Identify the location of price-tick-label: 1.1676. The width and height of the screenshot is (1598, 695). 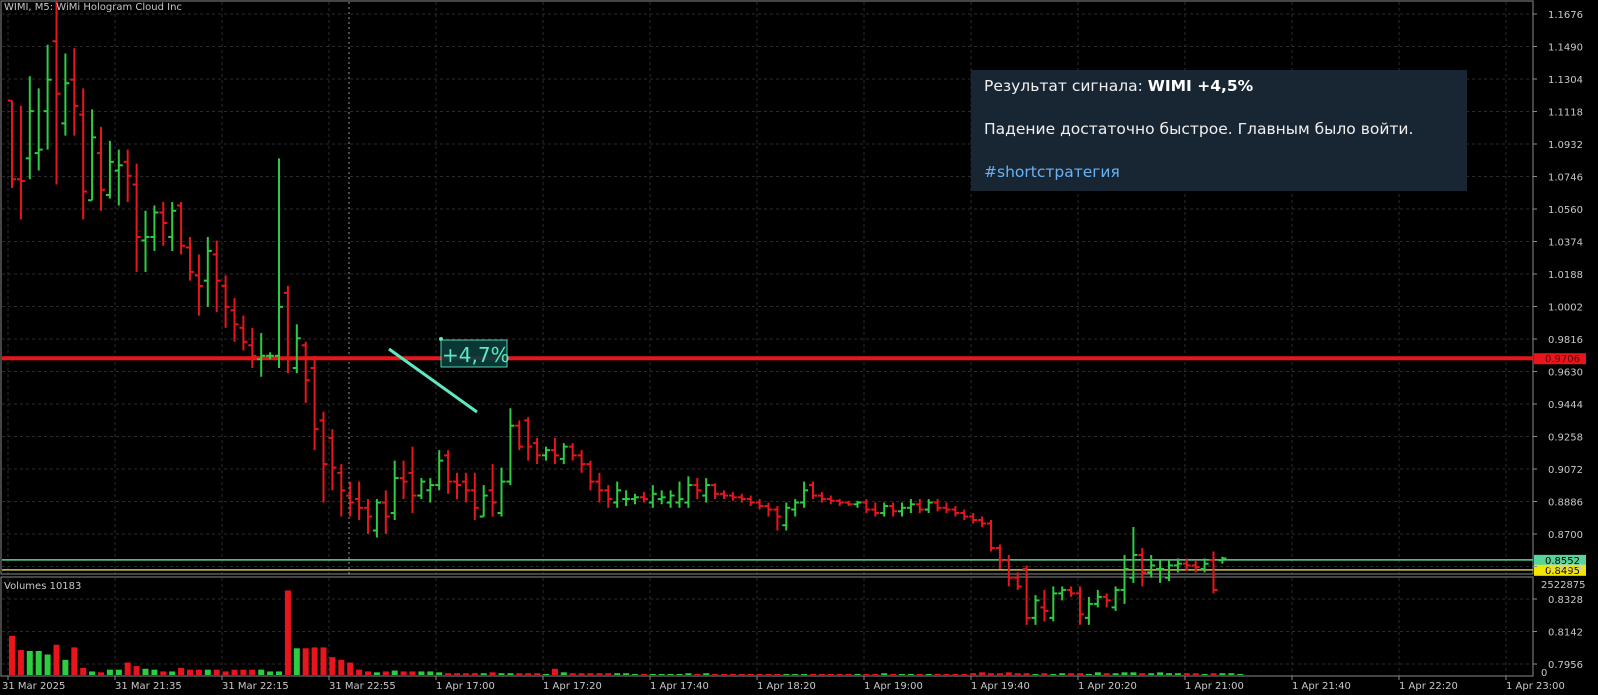
(1565, 15).